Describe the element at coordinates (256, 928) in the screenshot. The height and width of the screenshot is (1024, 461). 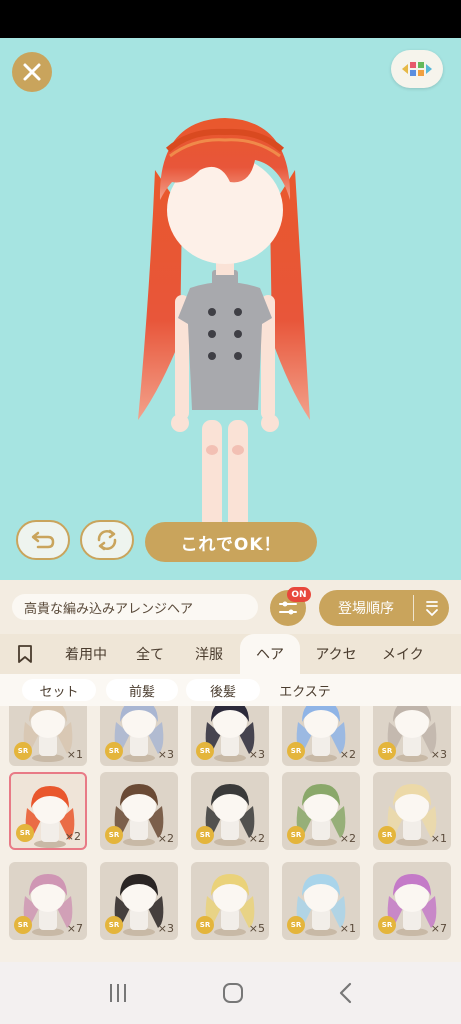
I see `item-count: ×5` at that location.